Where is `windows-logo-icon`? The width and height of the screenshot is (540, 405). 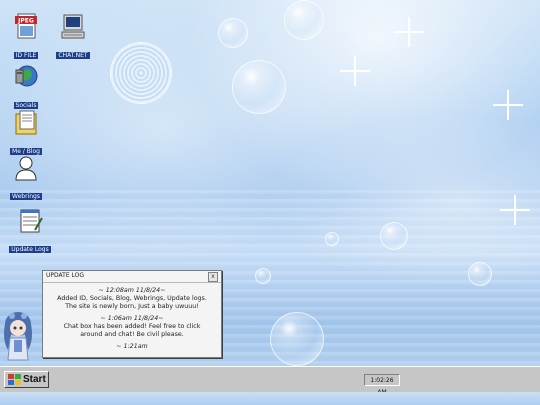 windows-logo-icon is located at coordinates (14, 379).